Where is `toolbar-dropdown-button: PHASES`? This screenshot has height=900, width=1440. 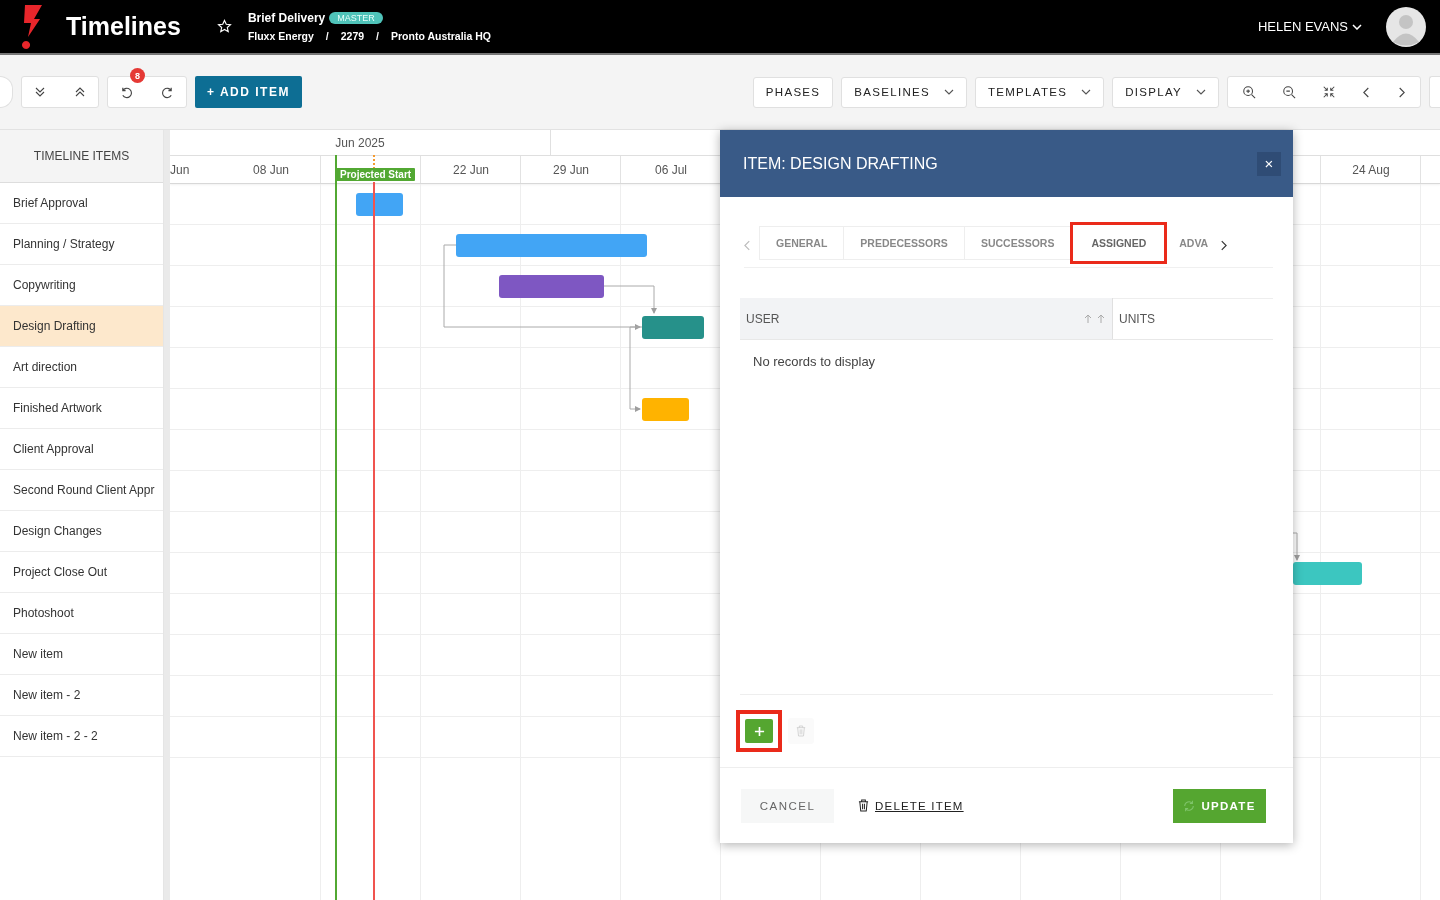
toolbar-dropdown-button: PHASES is located at coordinates (793, 92).